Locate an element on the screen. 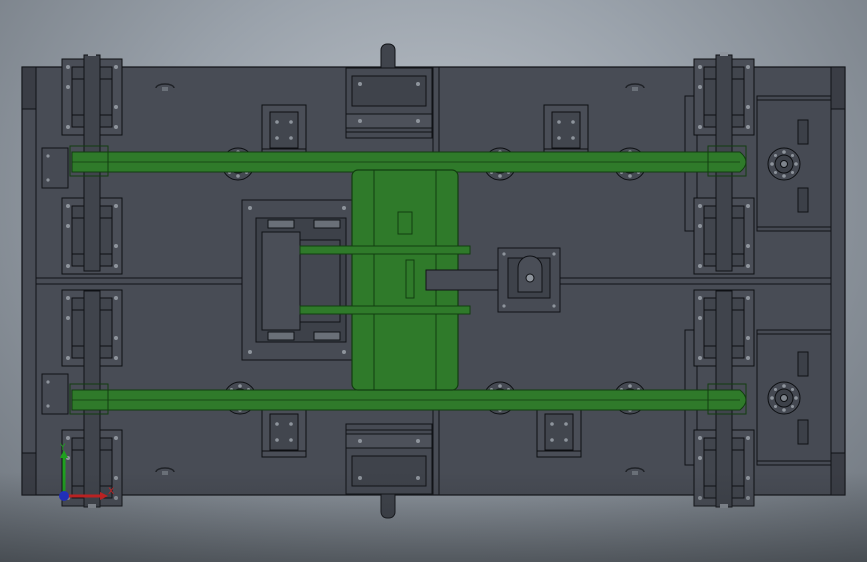 Image resolution: width=867 pixels, height=562 pixels. center-mechanism-frame is located at coordinates (297, 280).